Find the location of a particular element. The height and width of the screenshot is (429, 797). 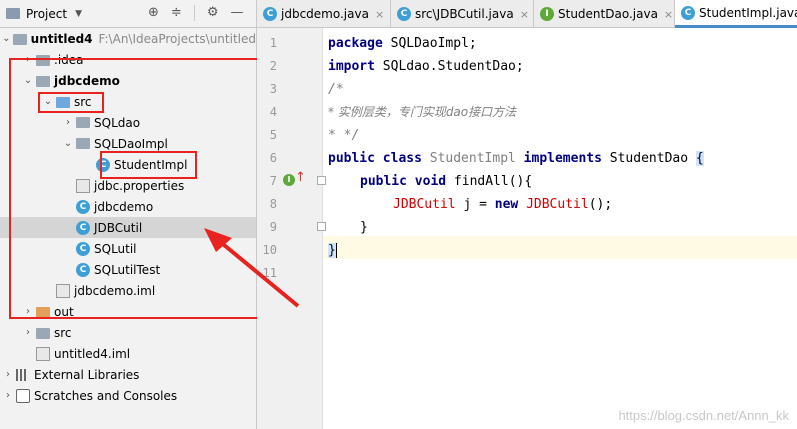

tree-item-label: SQLDaoImpl is located at coordinates (131, 143).